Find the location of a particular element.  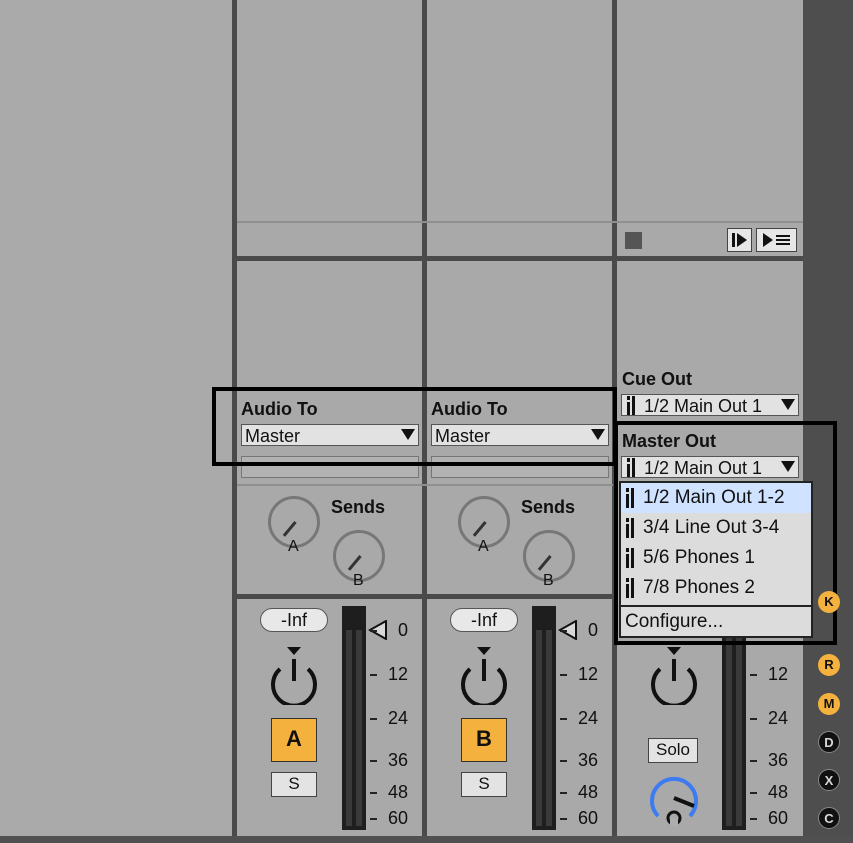

master-solo-button: Solo is located at coordinates (673, 750).